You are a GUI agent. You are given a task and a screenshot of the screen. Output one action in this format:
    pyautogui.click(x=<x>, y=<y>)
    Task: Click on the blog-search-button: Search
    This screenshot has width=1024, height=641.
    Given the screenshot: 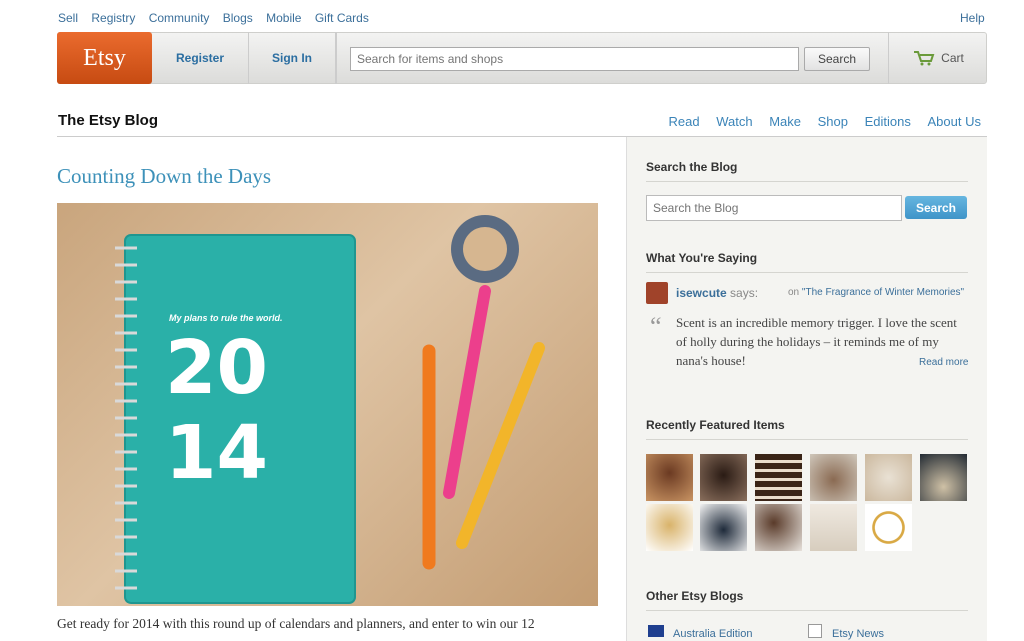 What is the action you would take?
    pyautogui.click(x=936, y=207)
    